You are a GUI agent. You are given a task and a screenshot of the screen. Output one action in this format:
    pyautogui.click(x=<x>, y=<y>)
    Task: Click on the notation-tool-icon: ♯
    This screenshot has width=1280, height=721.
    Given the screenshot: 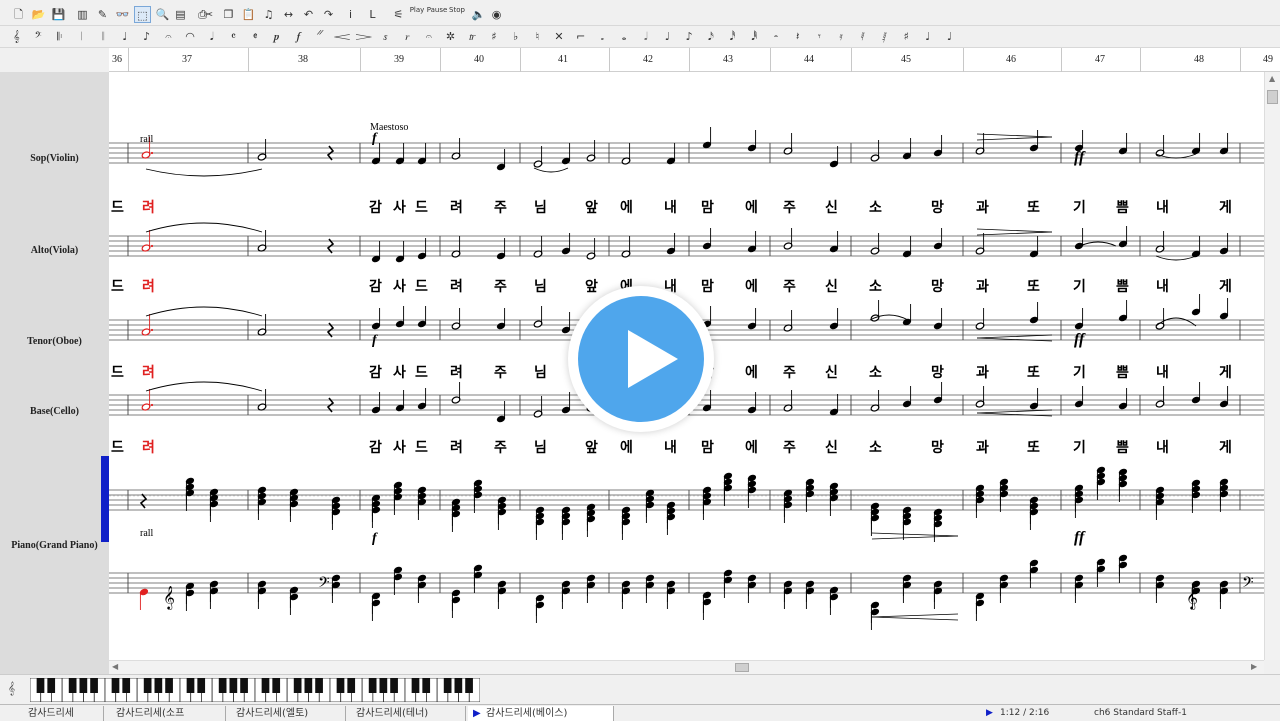 What is the action you would take?
    pyautogui.click(x=493, y=36)
    